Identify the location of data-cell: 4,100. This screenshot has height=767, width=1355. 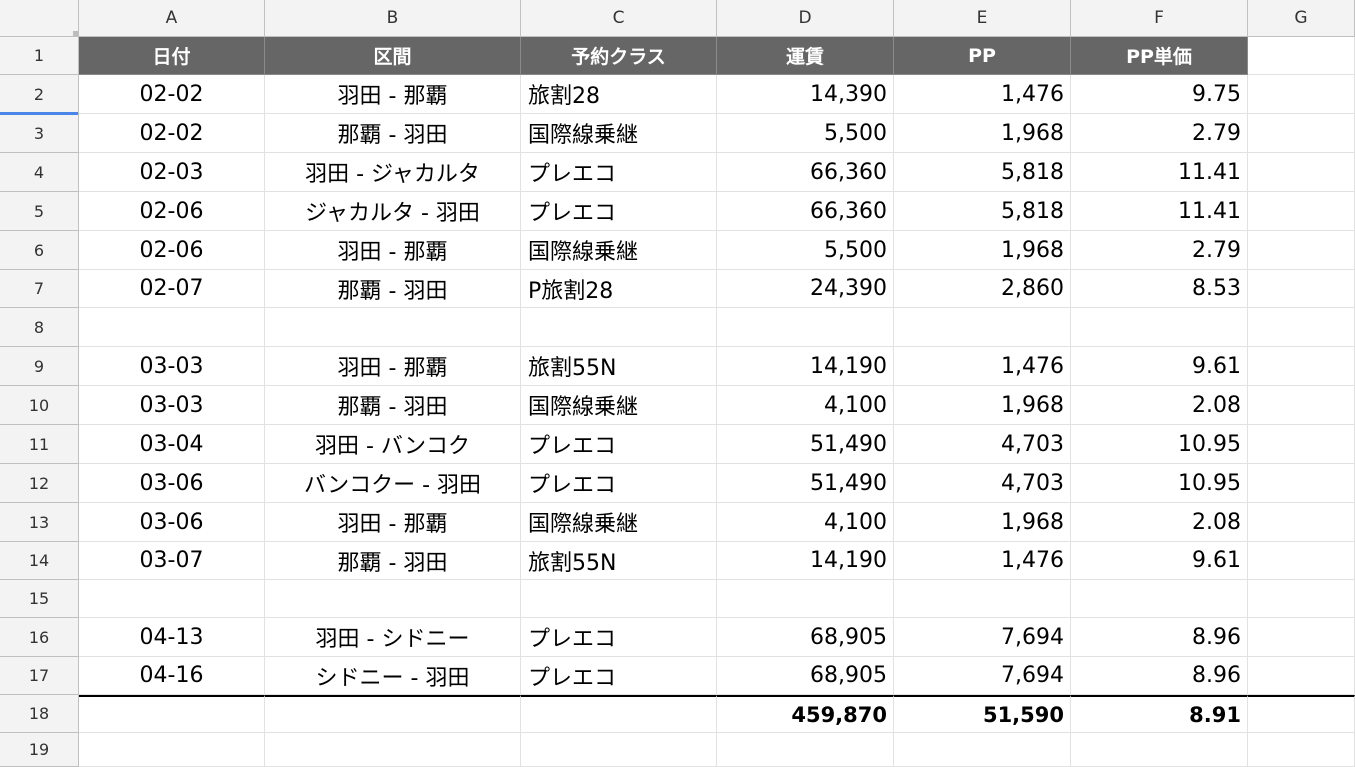
(805, 405).